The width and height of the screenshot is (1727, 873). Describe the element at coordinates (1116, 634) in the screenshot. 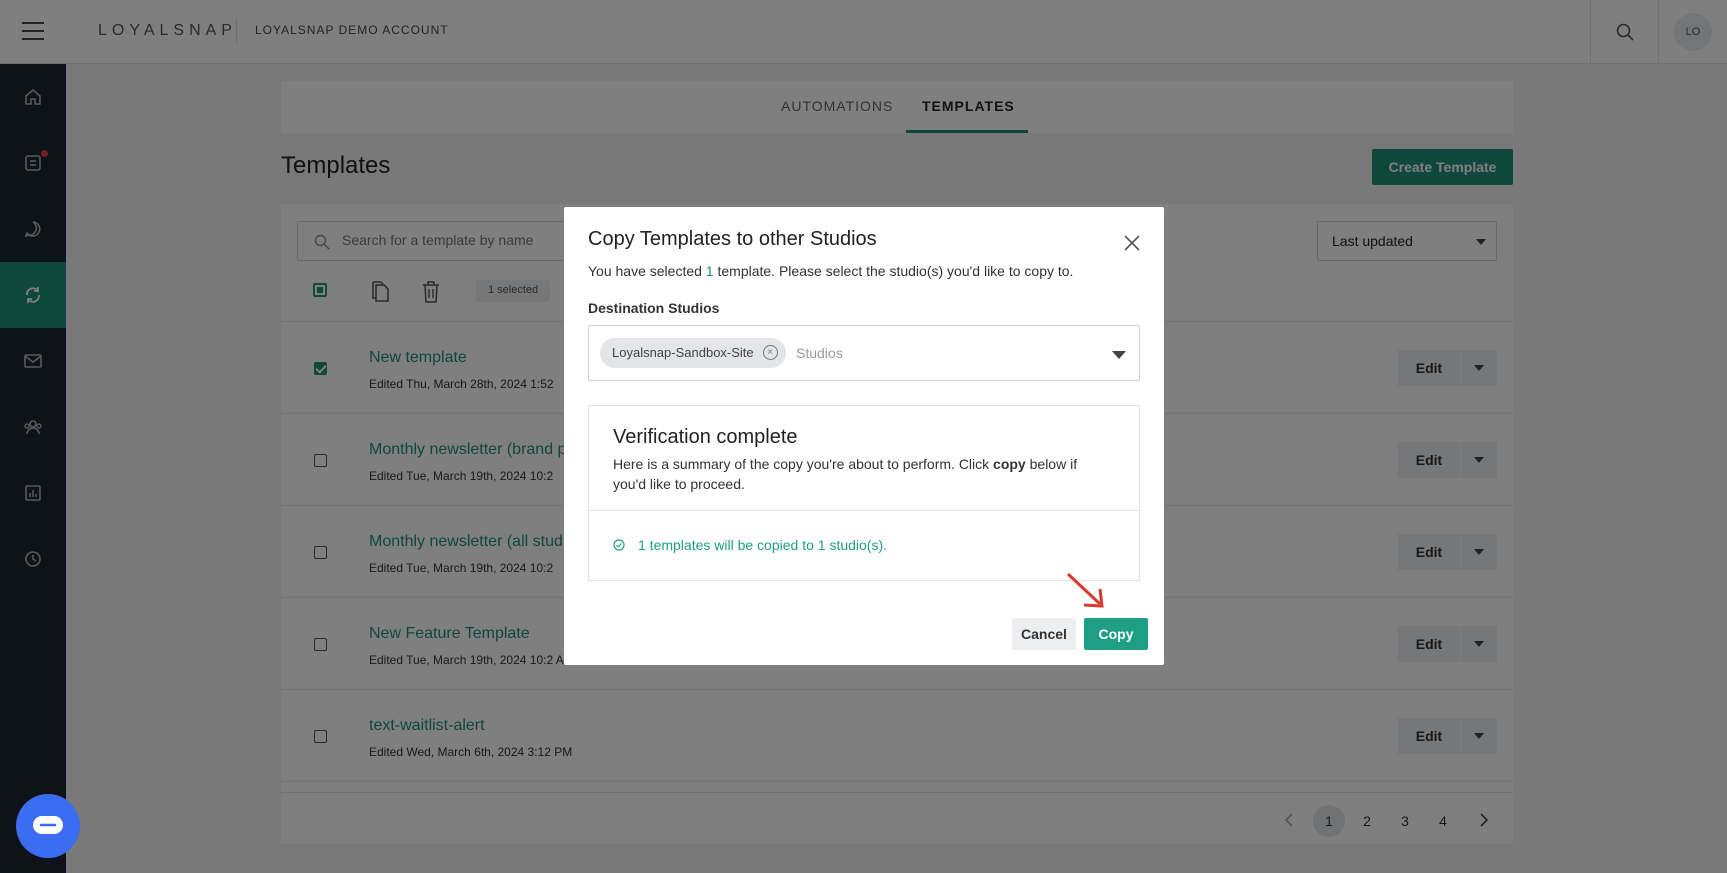

I see `copy-button: Copy` at that location.